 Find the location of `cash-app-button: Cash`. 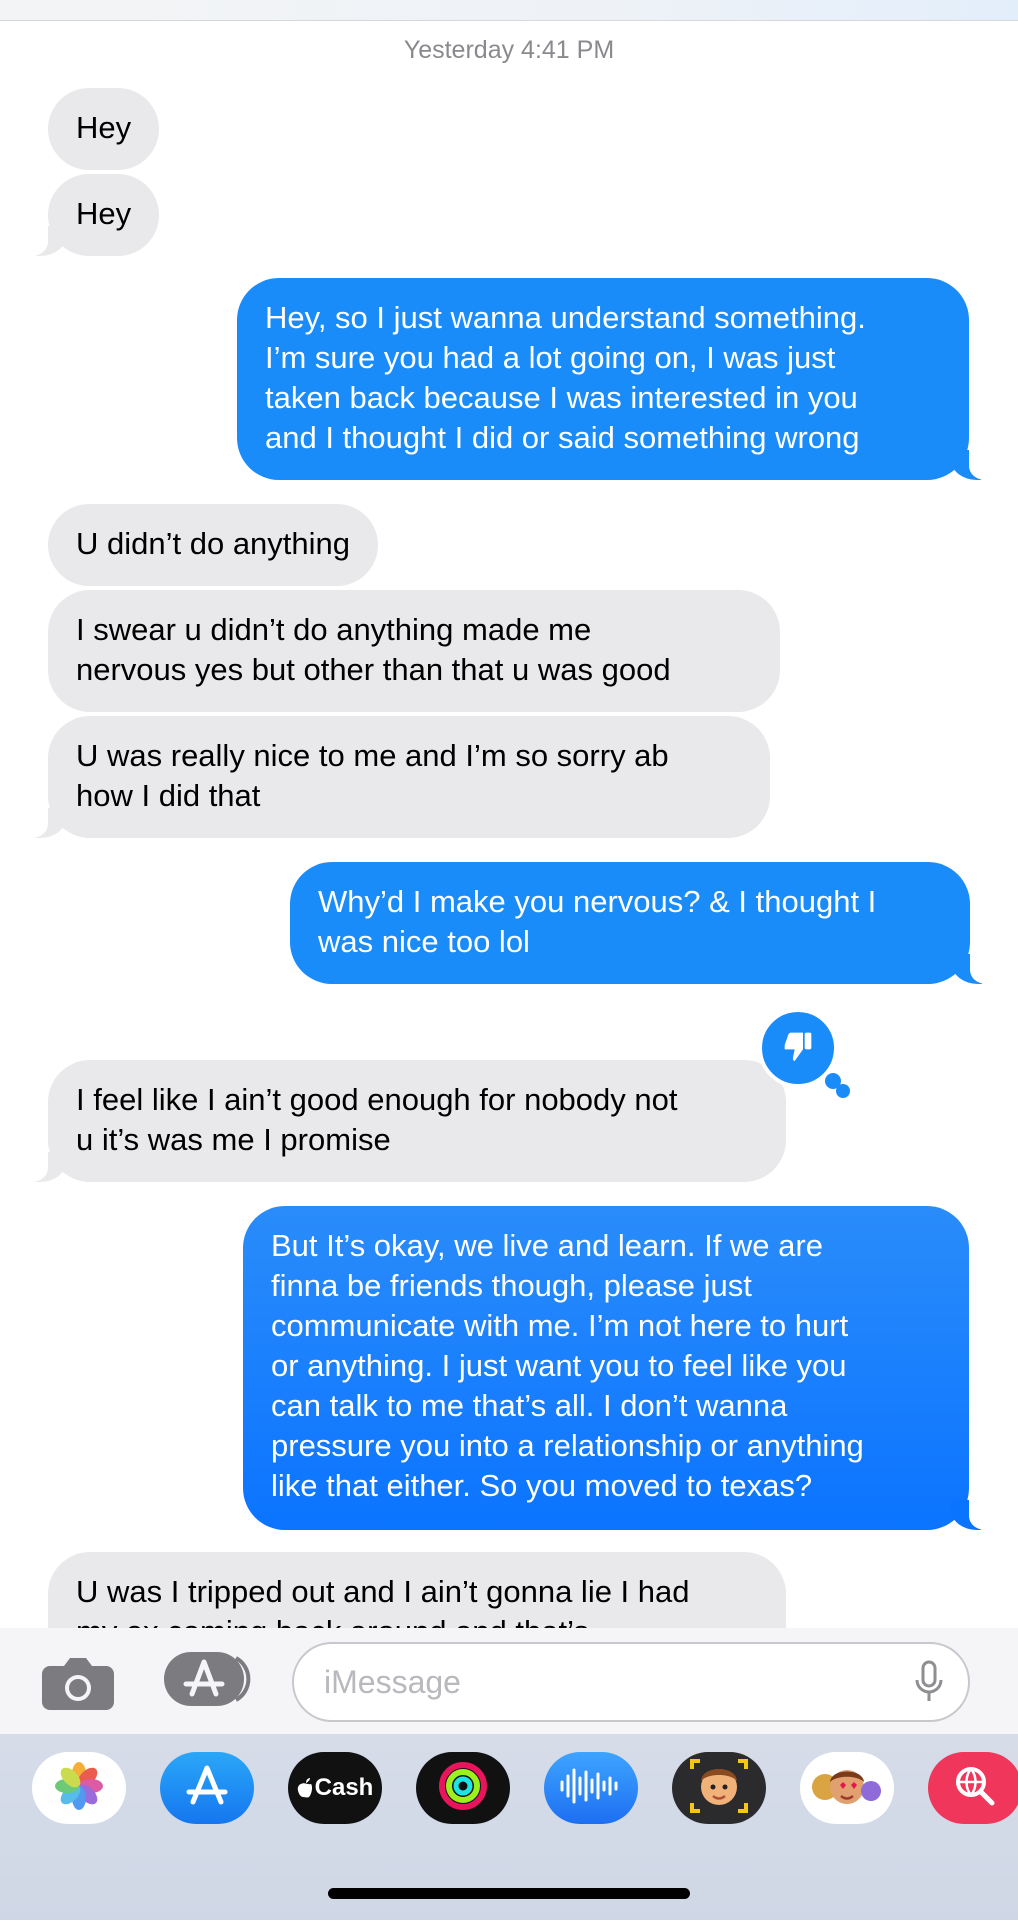

cash-app-button: Cash is located at coordinates (335, 1788).